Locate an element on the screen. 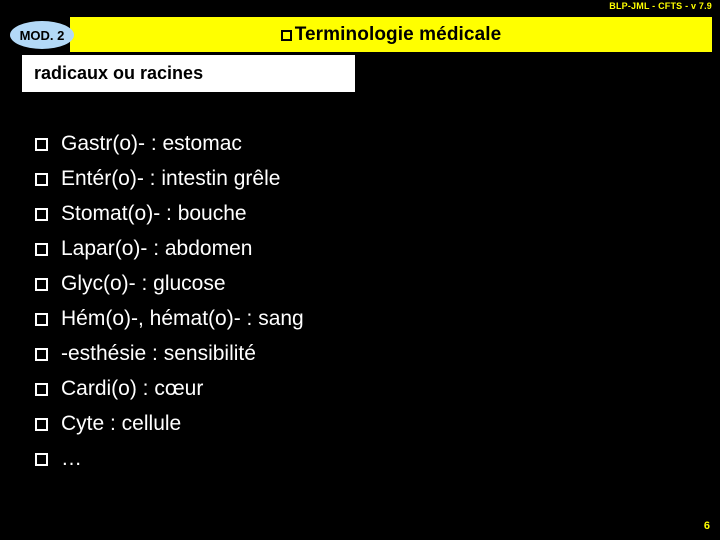 Image resolution: width=720 pixels, height=540 pixels. version-credit: BLP-JML - CFTS - v 7.9 is located at coordinates (660, 6).